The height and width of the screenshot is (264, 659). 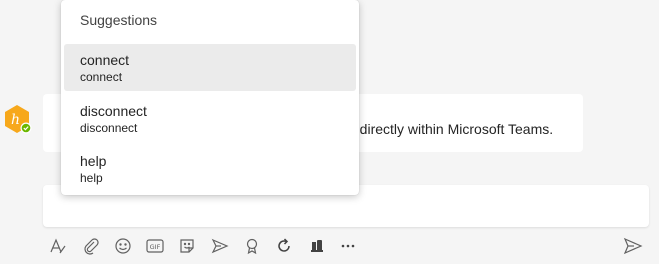 I want to click on bot-avatar: h, so click(x=17, y=119).